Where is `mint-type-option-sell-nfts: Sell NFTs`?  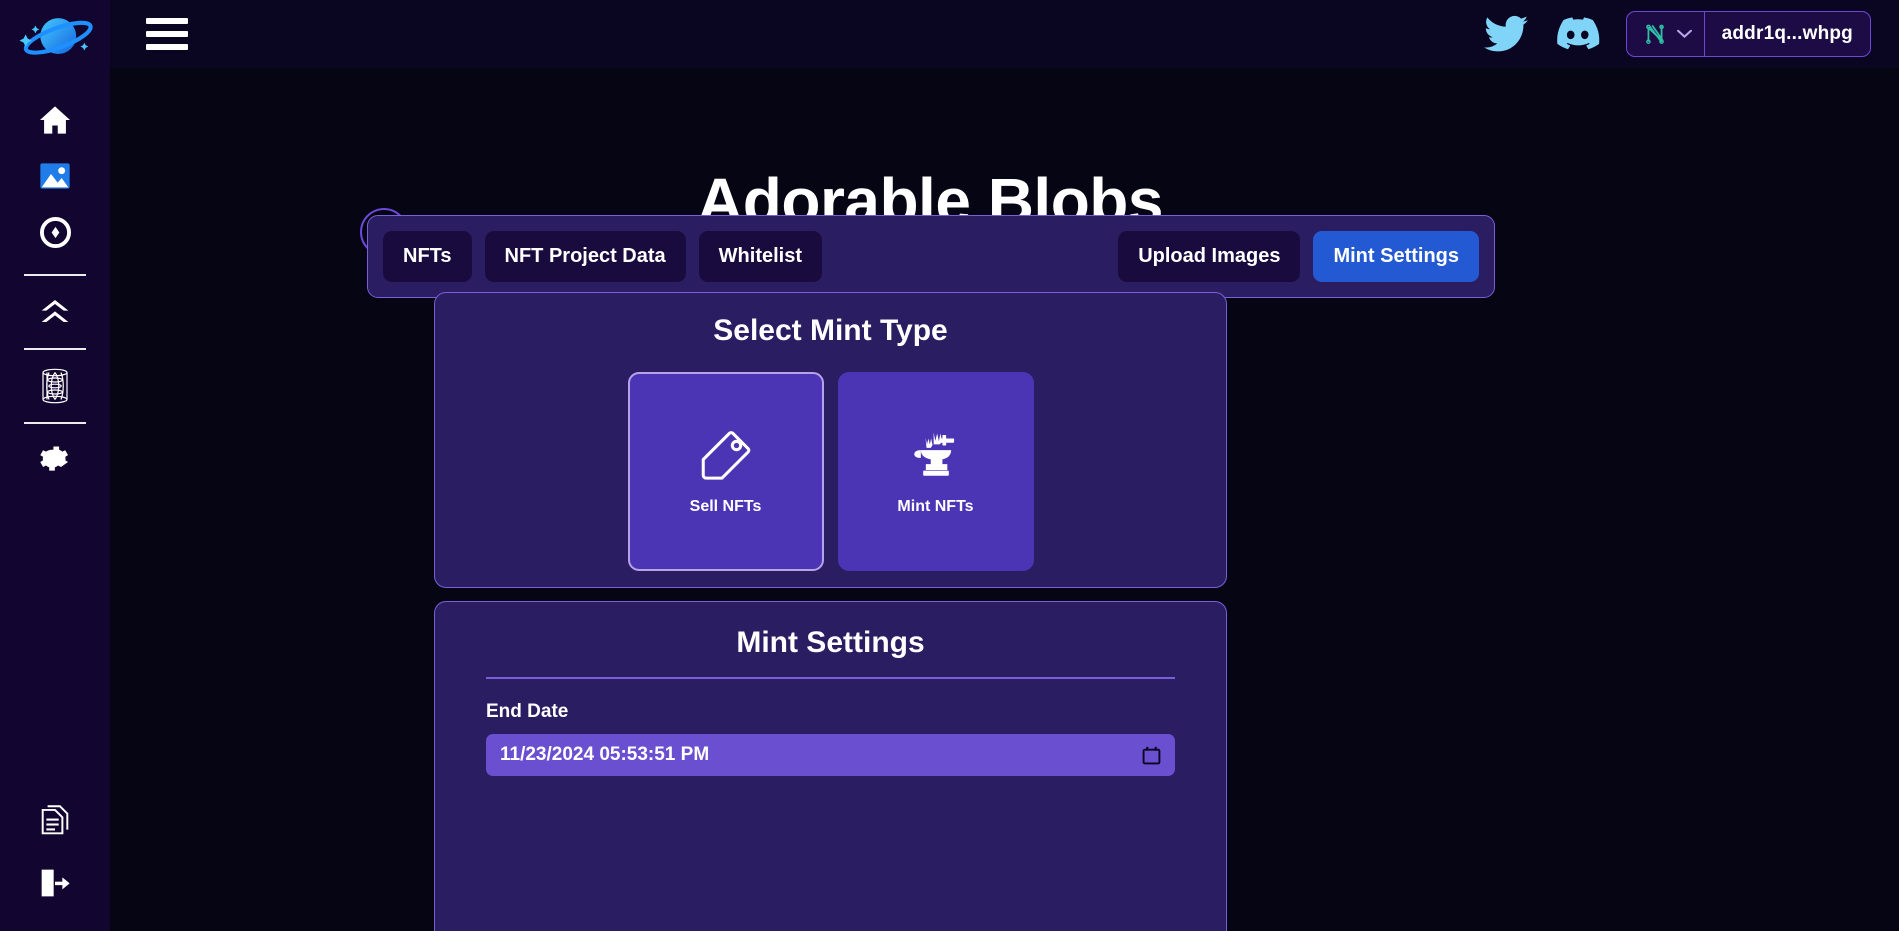
mint-type-option-sell-nfts: Sell NFTs is located at coordinates (725, 471).